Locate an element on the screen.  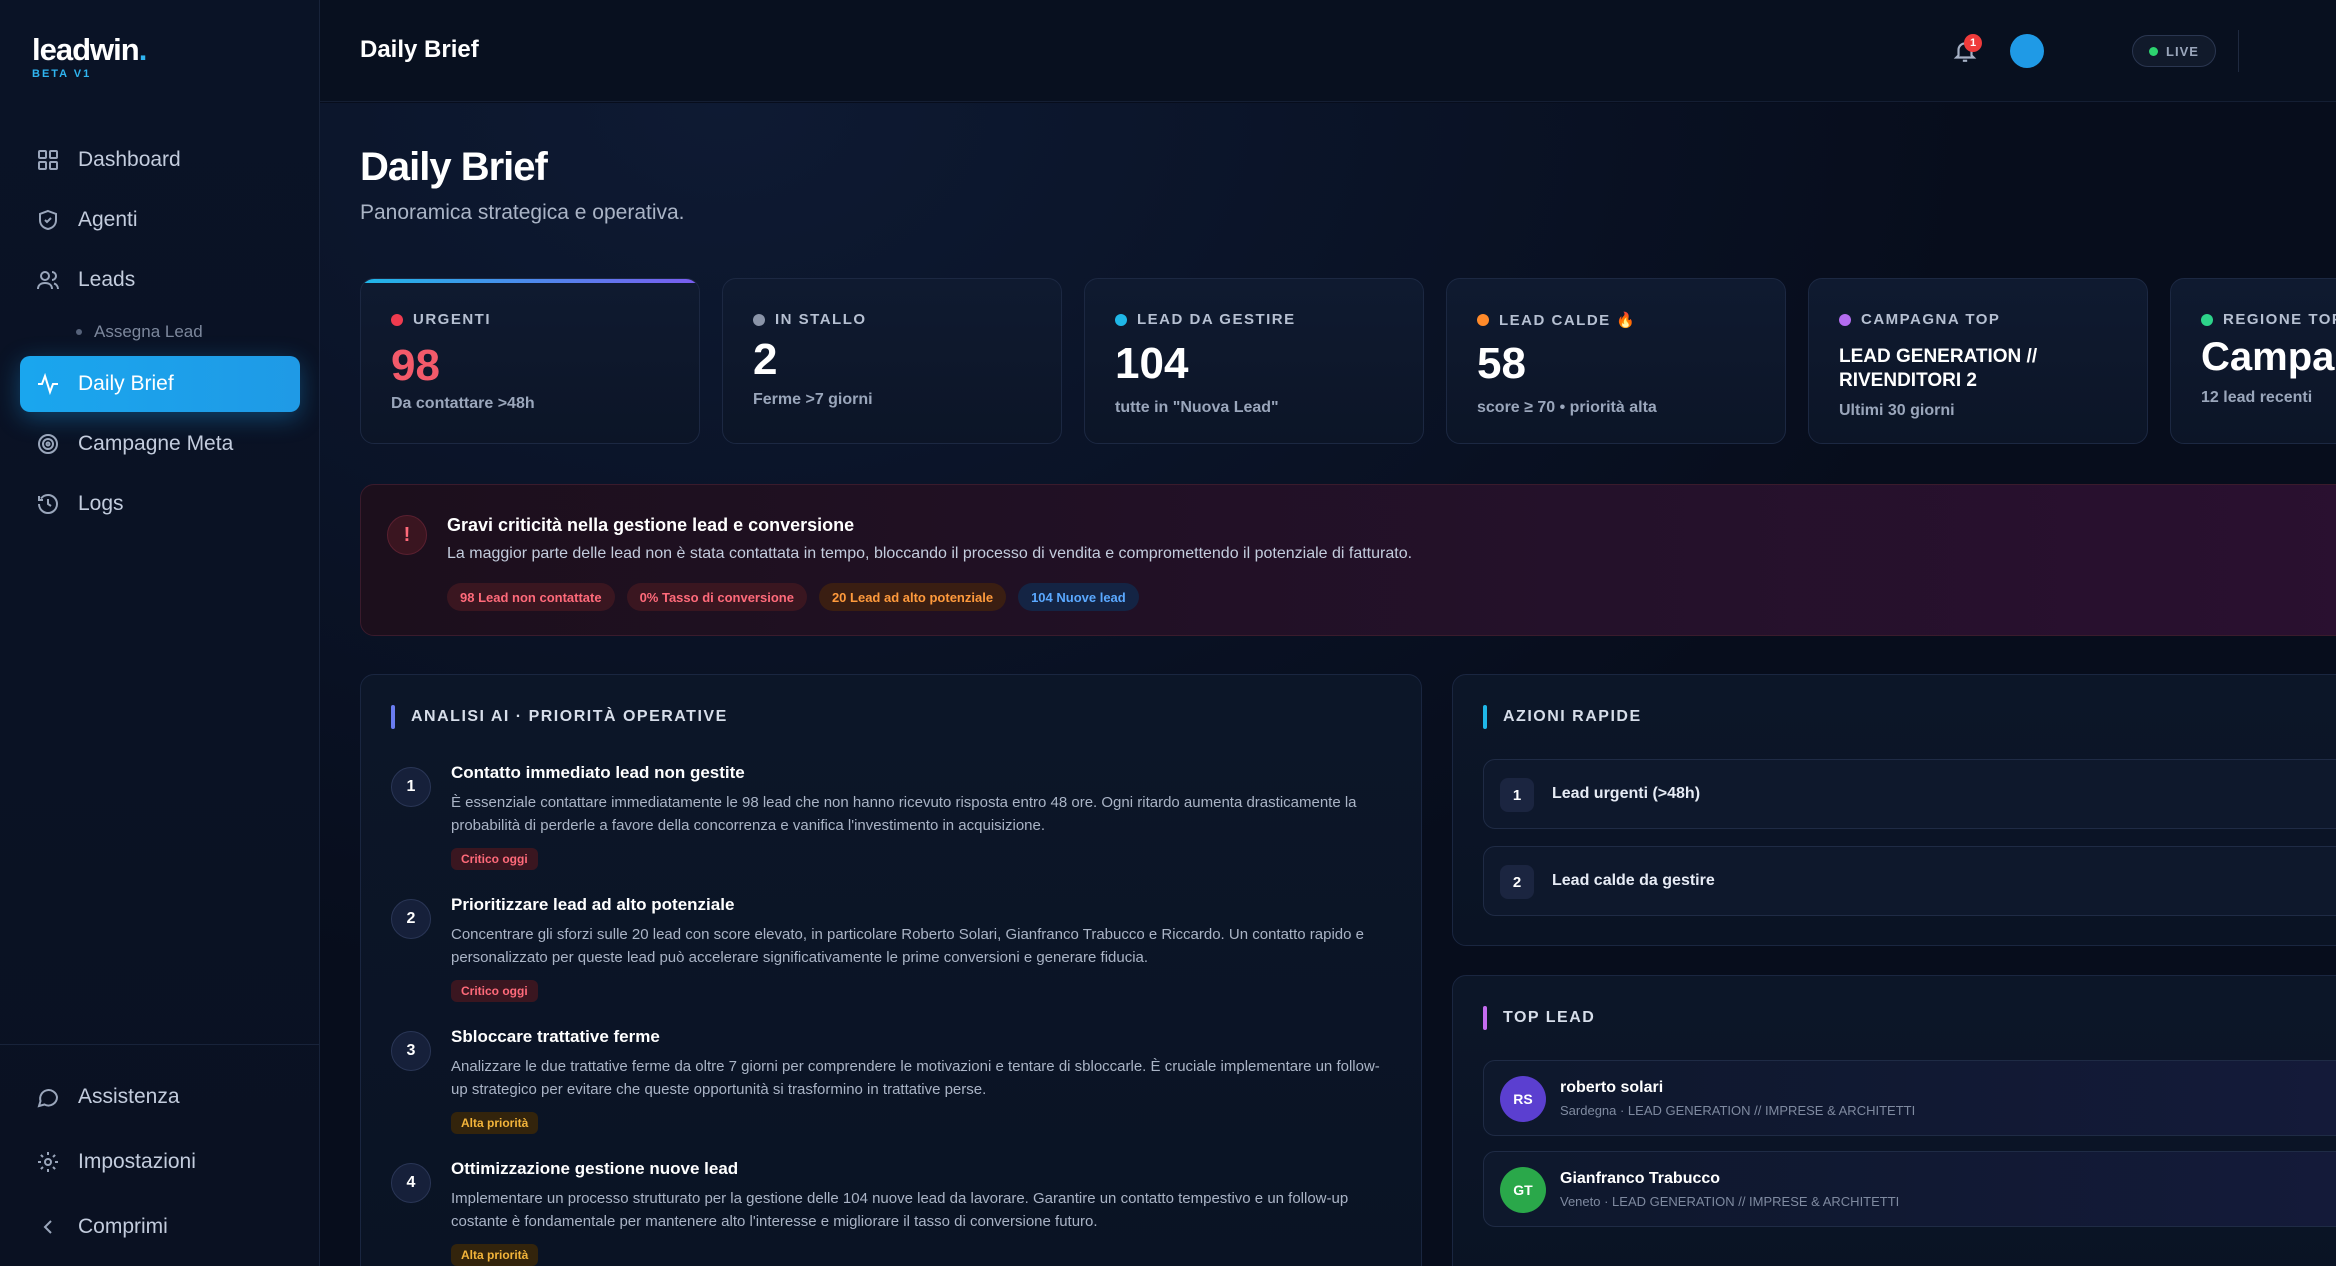
sidebar-subitem-label: Assegna Lead is located at coordinates (148, 331).